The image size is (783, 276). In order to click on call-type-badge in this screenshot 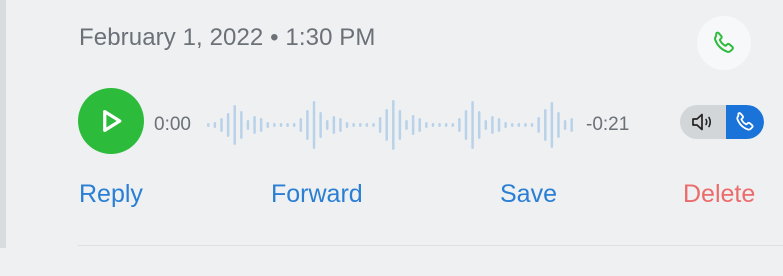, I will do `click(724, 43)`.